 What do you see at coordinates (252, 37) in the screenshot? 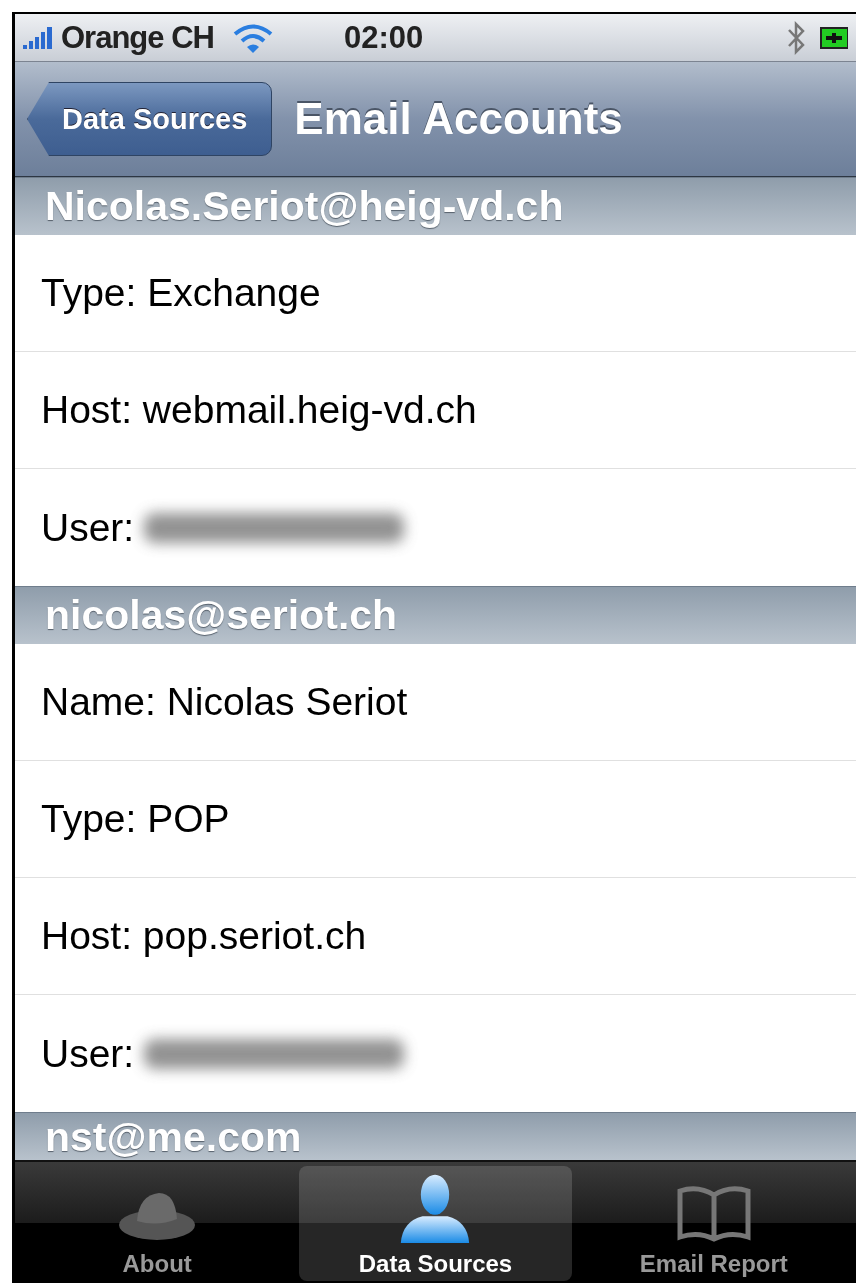
I see `wifi-icon` at bounding box center [252, 37].